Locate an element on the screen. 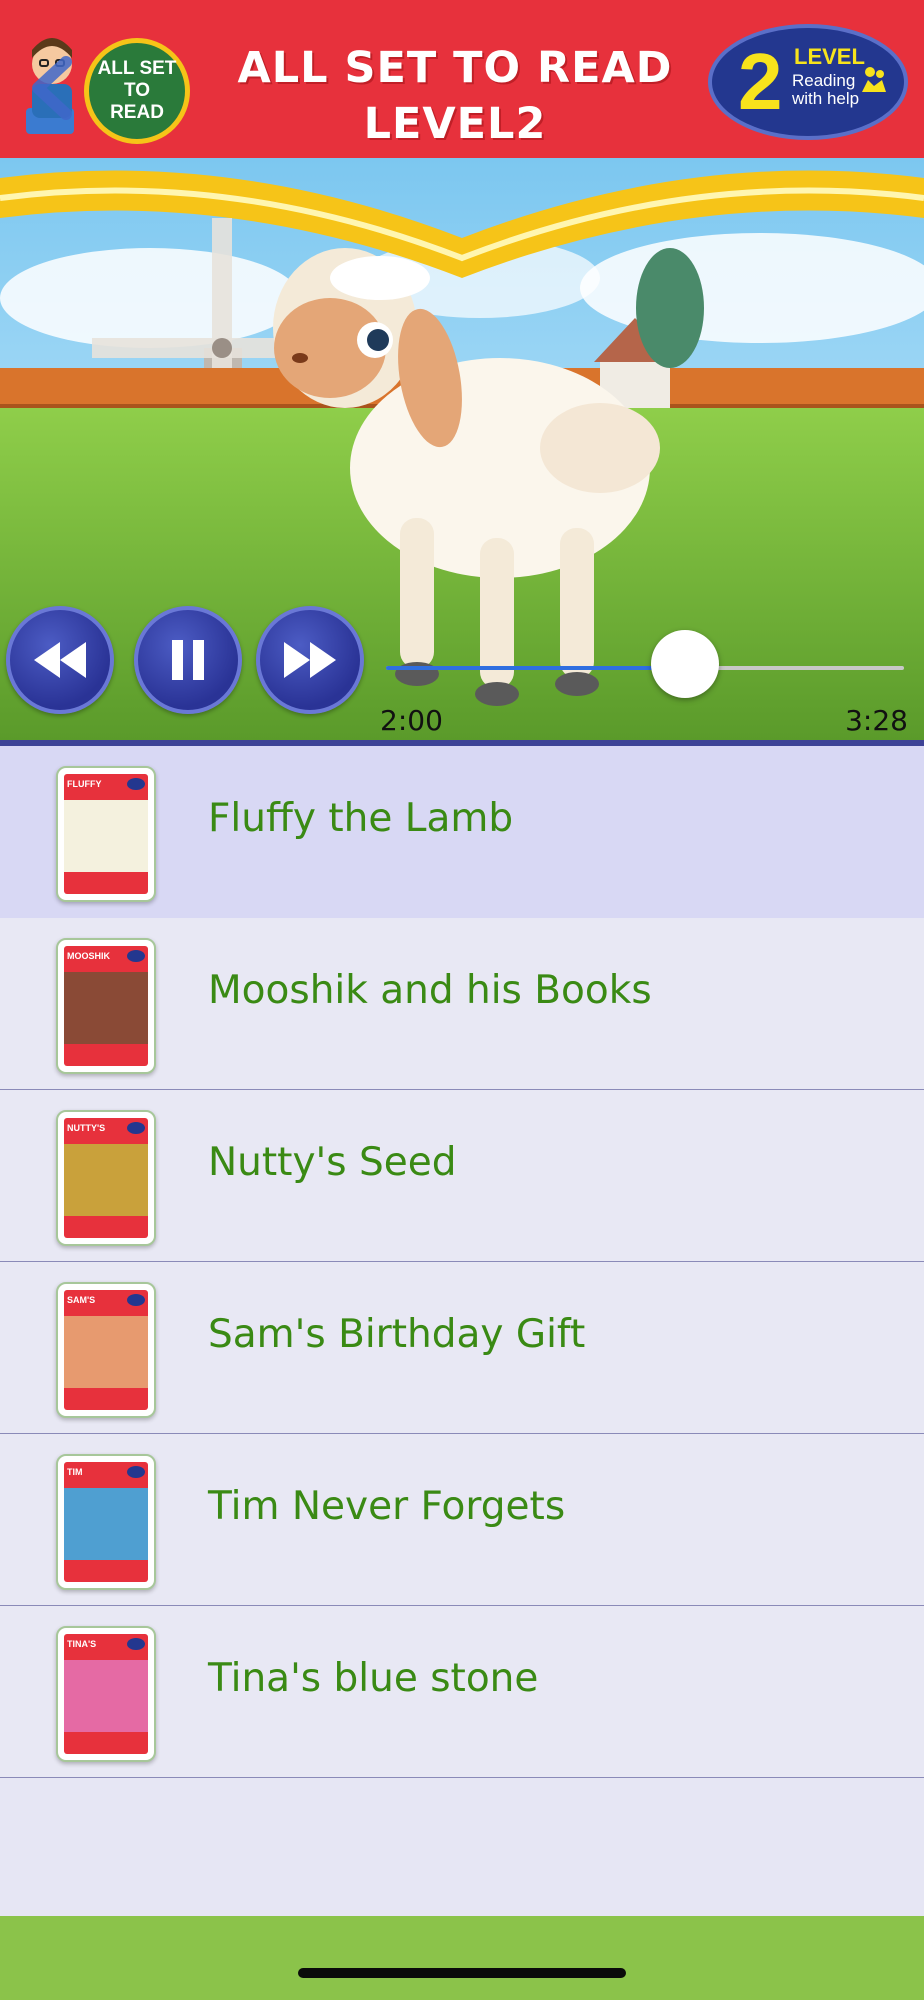 Image resolution: width=924 pixels, height=2000 pixels. page-title: ALL SET TO READ LEVEL2 is located at coordinates (455, 96).